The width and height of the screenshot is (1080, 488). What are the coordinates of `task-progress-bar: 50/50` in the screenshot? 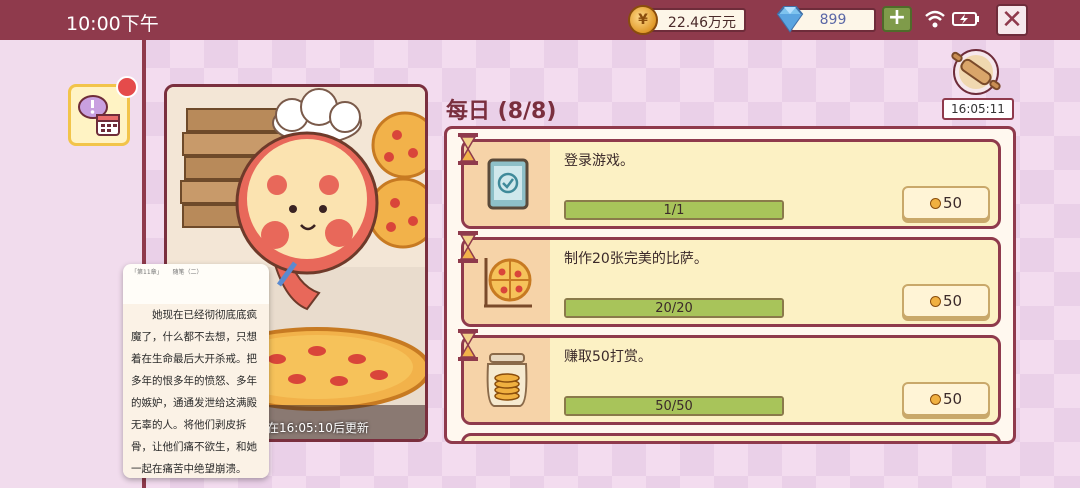 It's located at (674, 406).